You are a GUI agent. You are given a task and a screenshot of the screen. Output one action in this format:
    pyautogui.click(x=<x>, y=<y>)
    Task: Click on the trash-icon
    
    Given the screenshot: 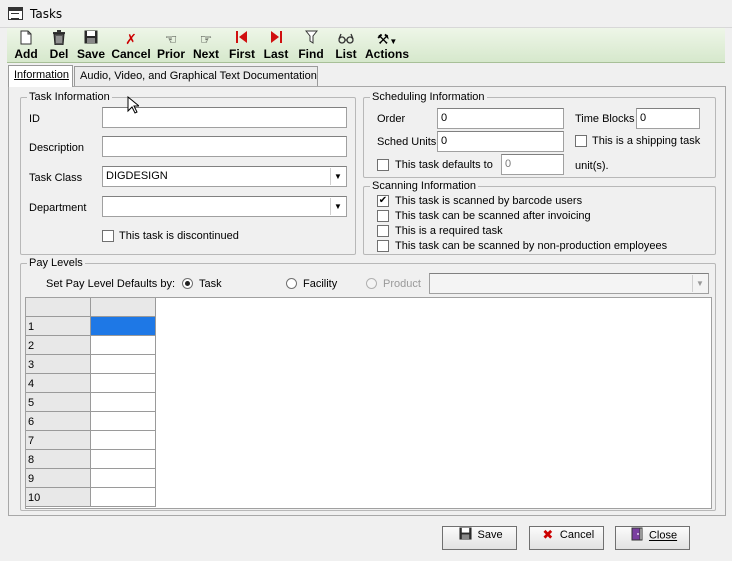 What is the action you would take?
    pyautogui.click(x=59, y=39)
    